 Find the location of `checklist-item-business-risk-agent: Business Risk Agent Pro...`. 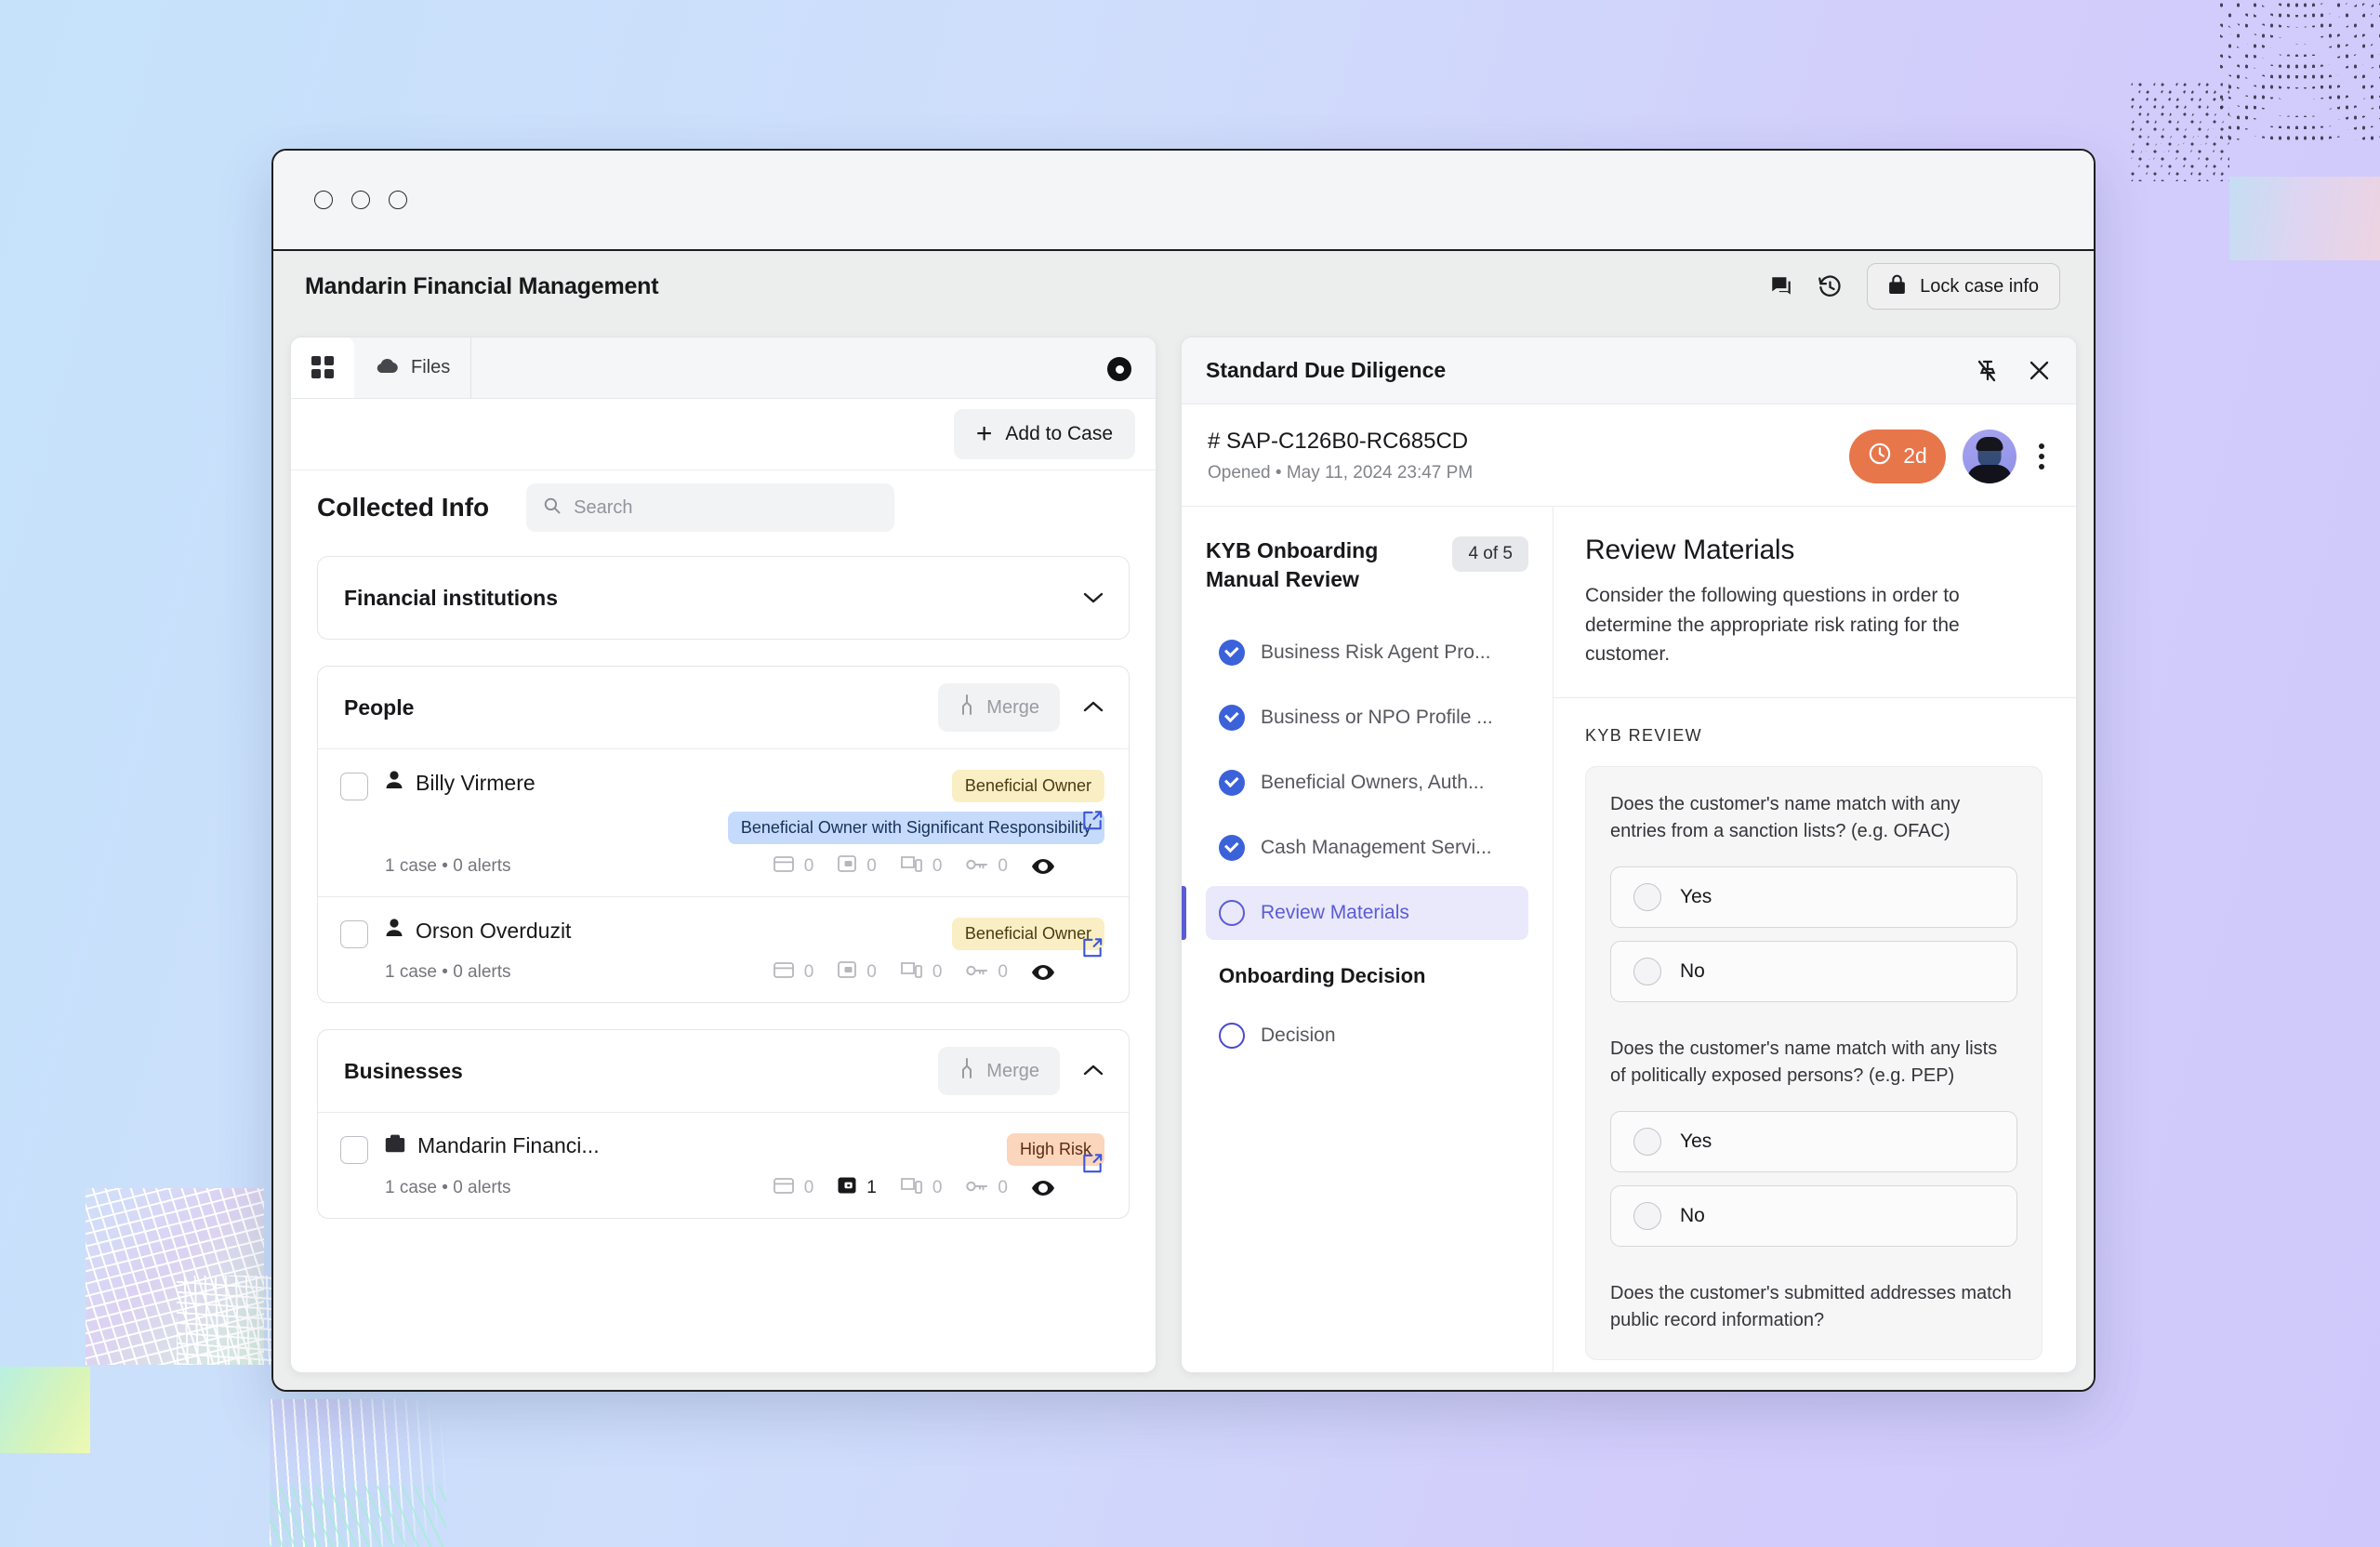

checklist-item-business-risk-agent: Business Risk Agent Pro... is located at coordinates (1367, 653).